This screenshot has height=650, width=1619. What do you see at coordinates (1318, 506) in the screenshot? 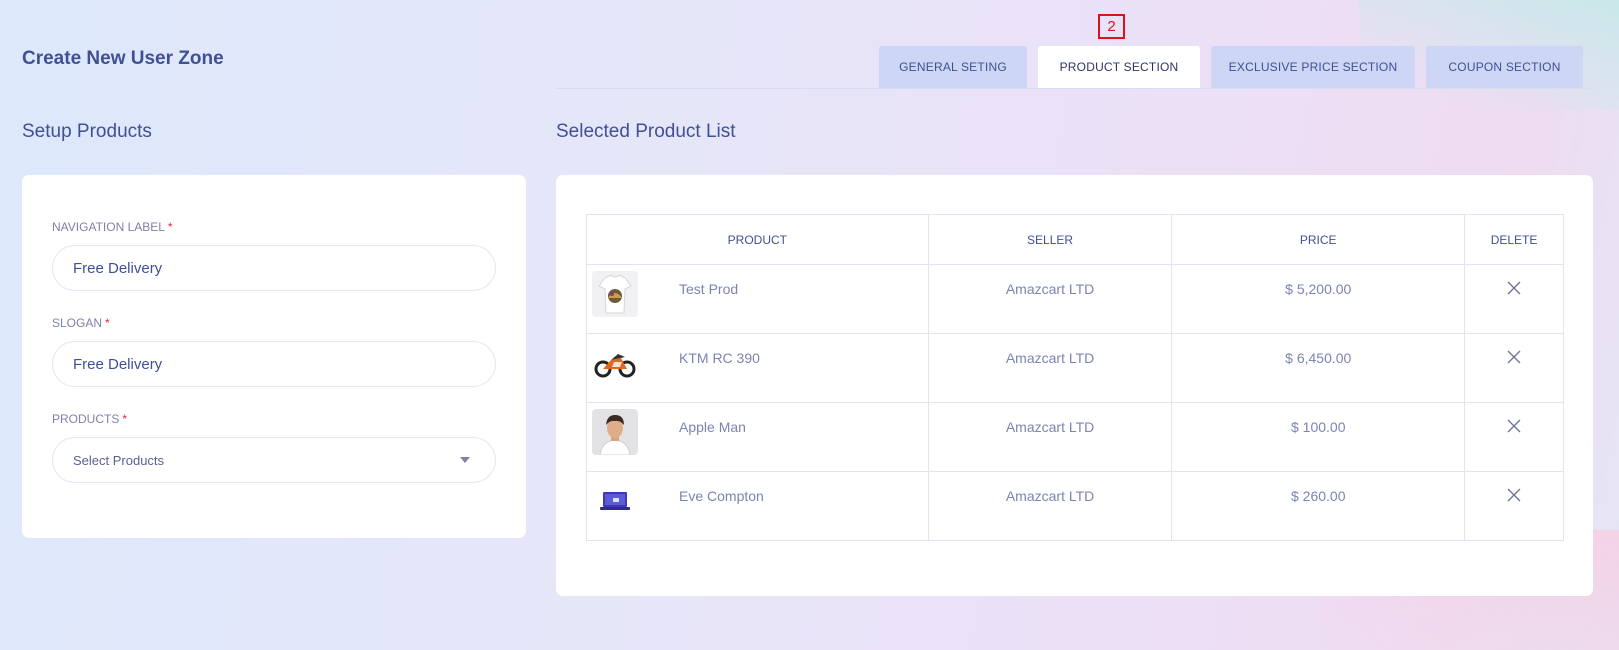
I see `price-cell: $ 260.00` at bounding box center [1318, 506].